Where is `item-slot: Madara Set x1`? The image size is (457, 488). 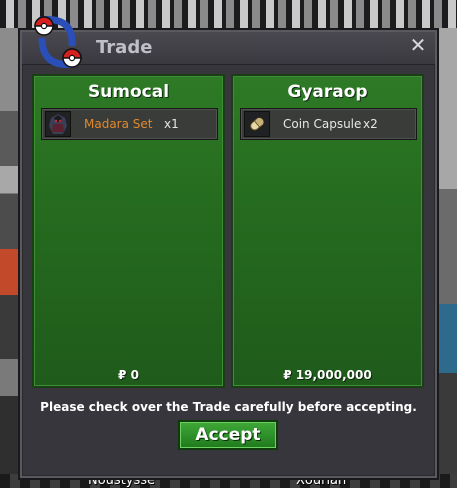 item-slot: Madara Set x1 is located at coordinates (129, 124).